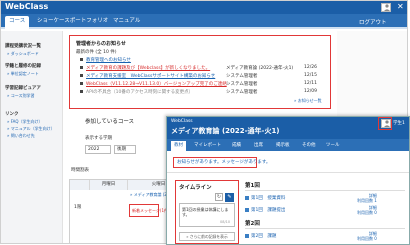 This screenshot has height=245, width=410. Describe the element at coordinates (283, 146) in the screenshot. I see `tab-board: 掲示板` at that location.